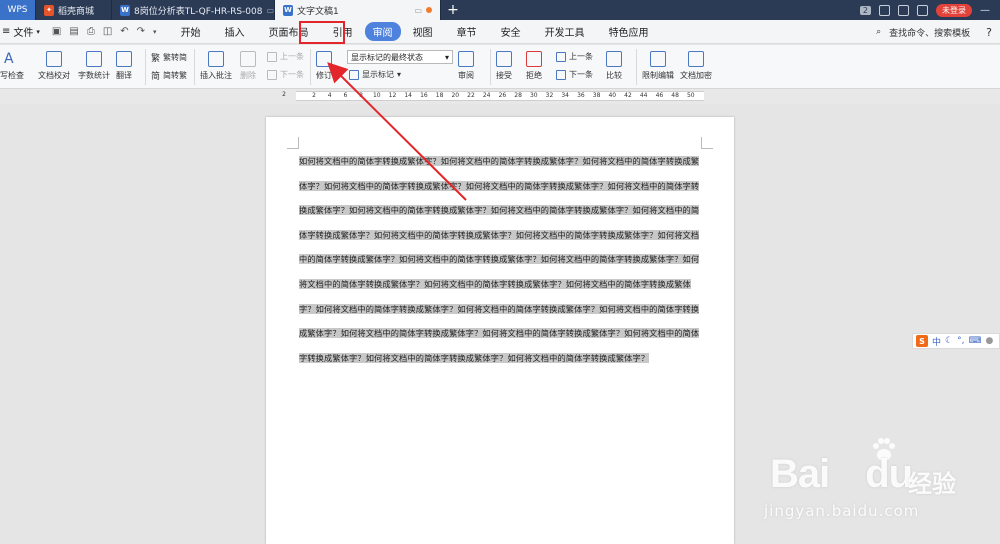 The image size is (1000, 544). I want to click on ruler-tick-label: 24, so click(486, 95).